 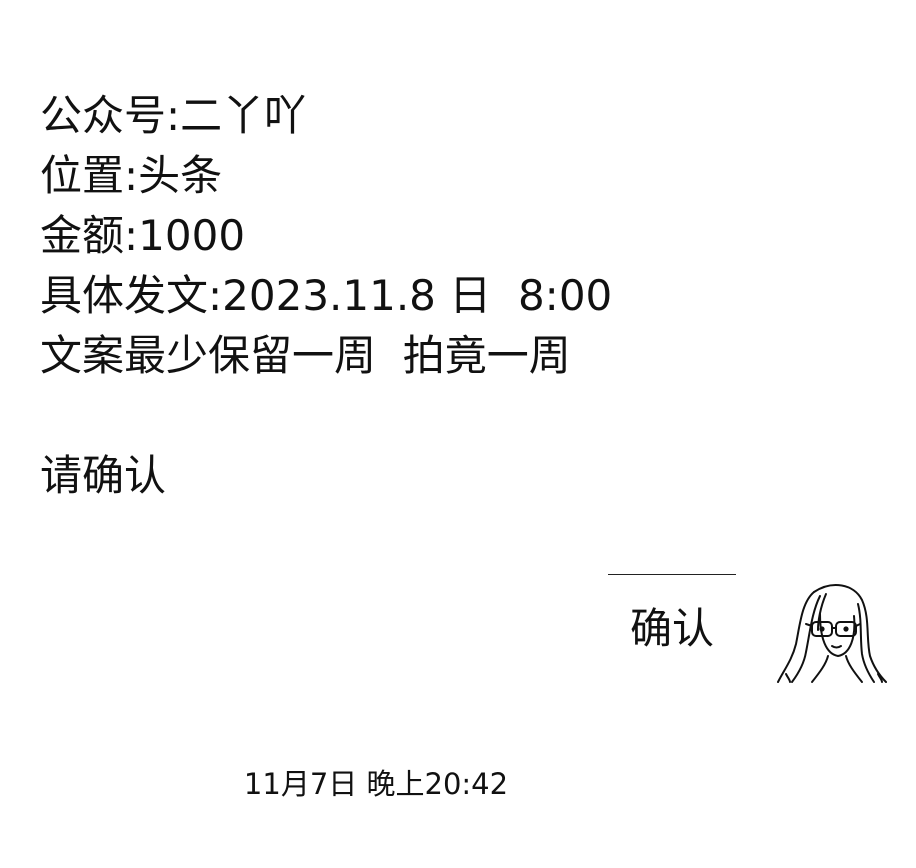 What do you see at coordinates (672, 574) in the screenshot?
I see `reply-bubble-top-edge` at bounding box center [672, 574].